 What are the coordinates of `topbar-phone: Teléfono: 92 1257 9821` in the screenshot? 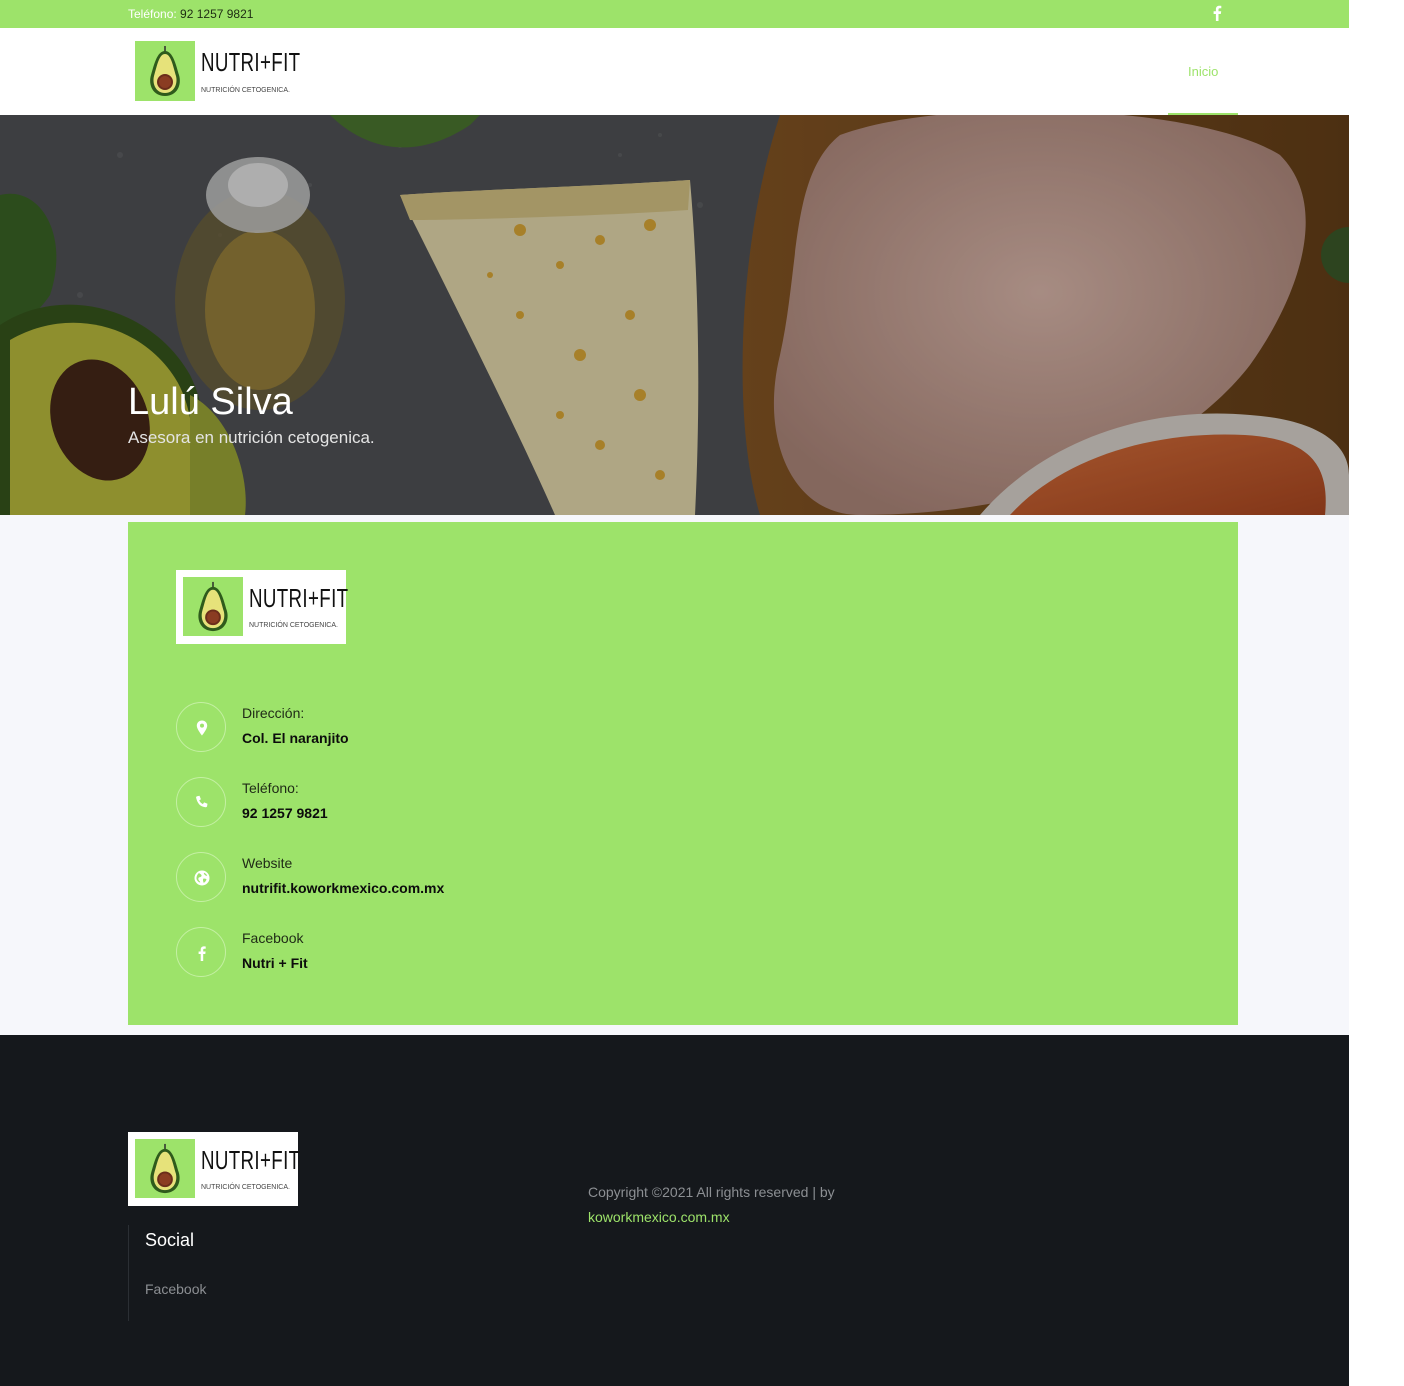 It's located at (190, 14).